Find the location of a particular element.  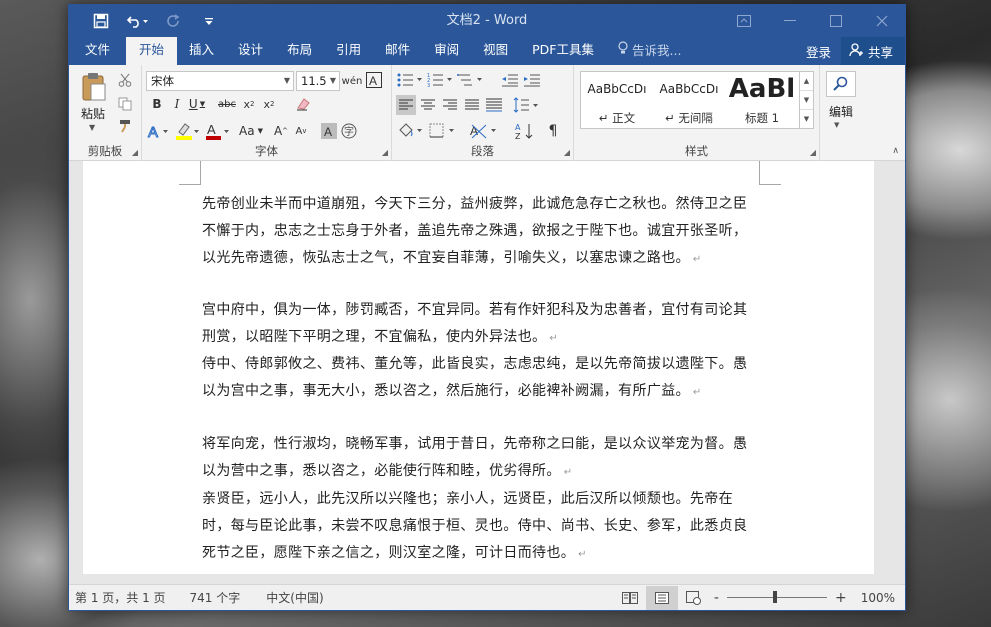

zoom-out-button: - is located at coordinates (716, 598).